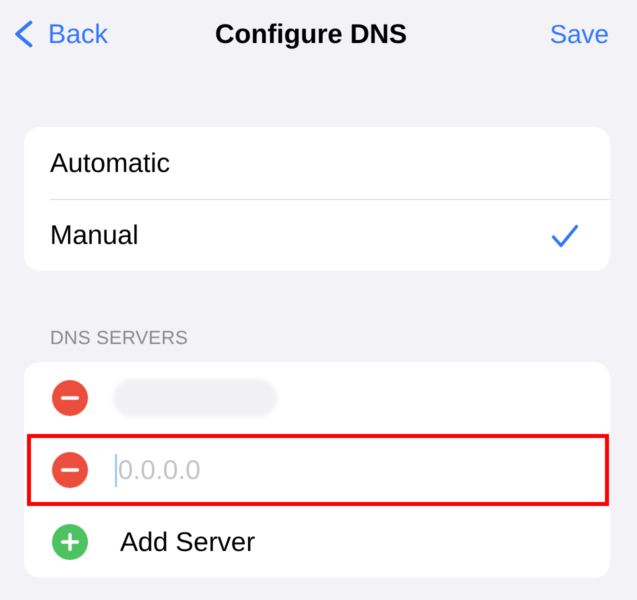 Image resolution: width=637 pixels, height=600 pixels. I want to click on section-header: DNS SERVERS, so click(119, 339).